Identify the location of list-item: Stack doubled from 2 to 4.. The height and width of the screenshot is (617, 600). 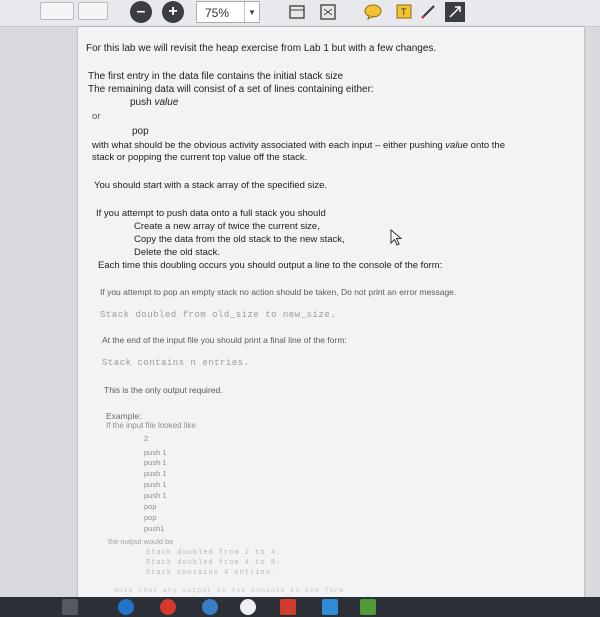
(214, 553).